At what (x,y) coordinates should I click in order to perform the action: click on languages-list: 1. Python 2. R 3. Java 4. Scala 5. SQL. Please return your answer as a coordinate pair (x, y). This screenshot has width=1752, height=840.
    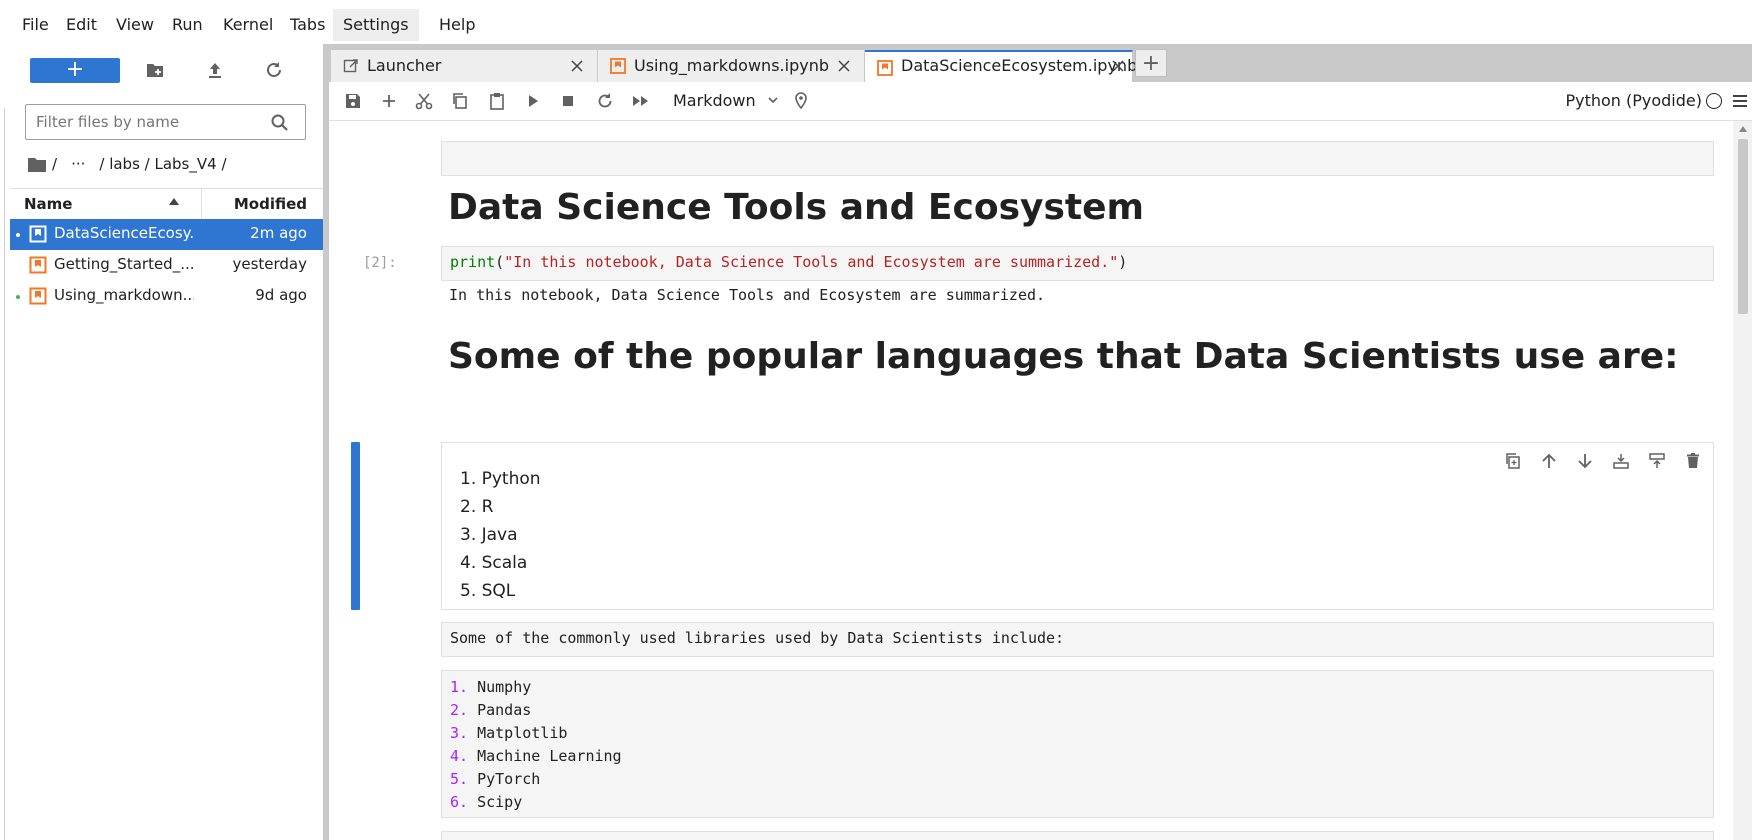
    Looking at the image, I should click on (500, 535).